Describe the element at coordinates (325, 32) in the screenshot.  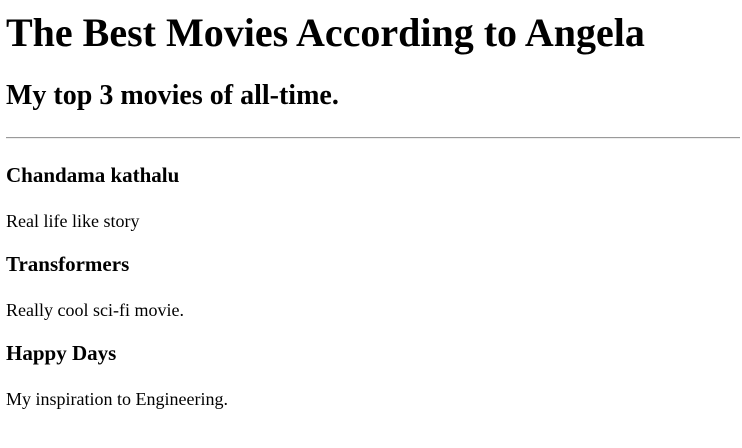
I see `page-title: The Best Movies According to Angela` at that location.